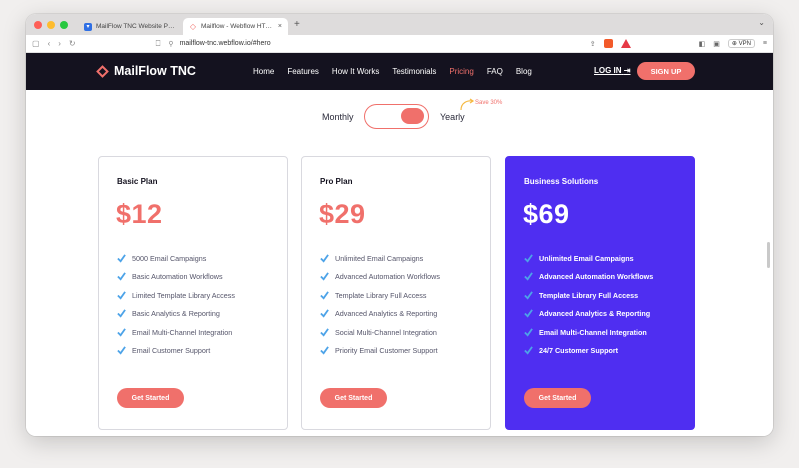  What do you see at coordinates (579, 351) in the screenshot?
I see `feature-text: 24/7 Customer Support` at bounding box center [579, 351].